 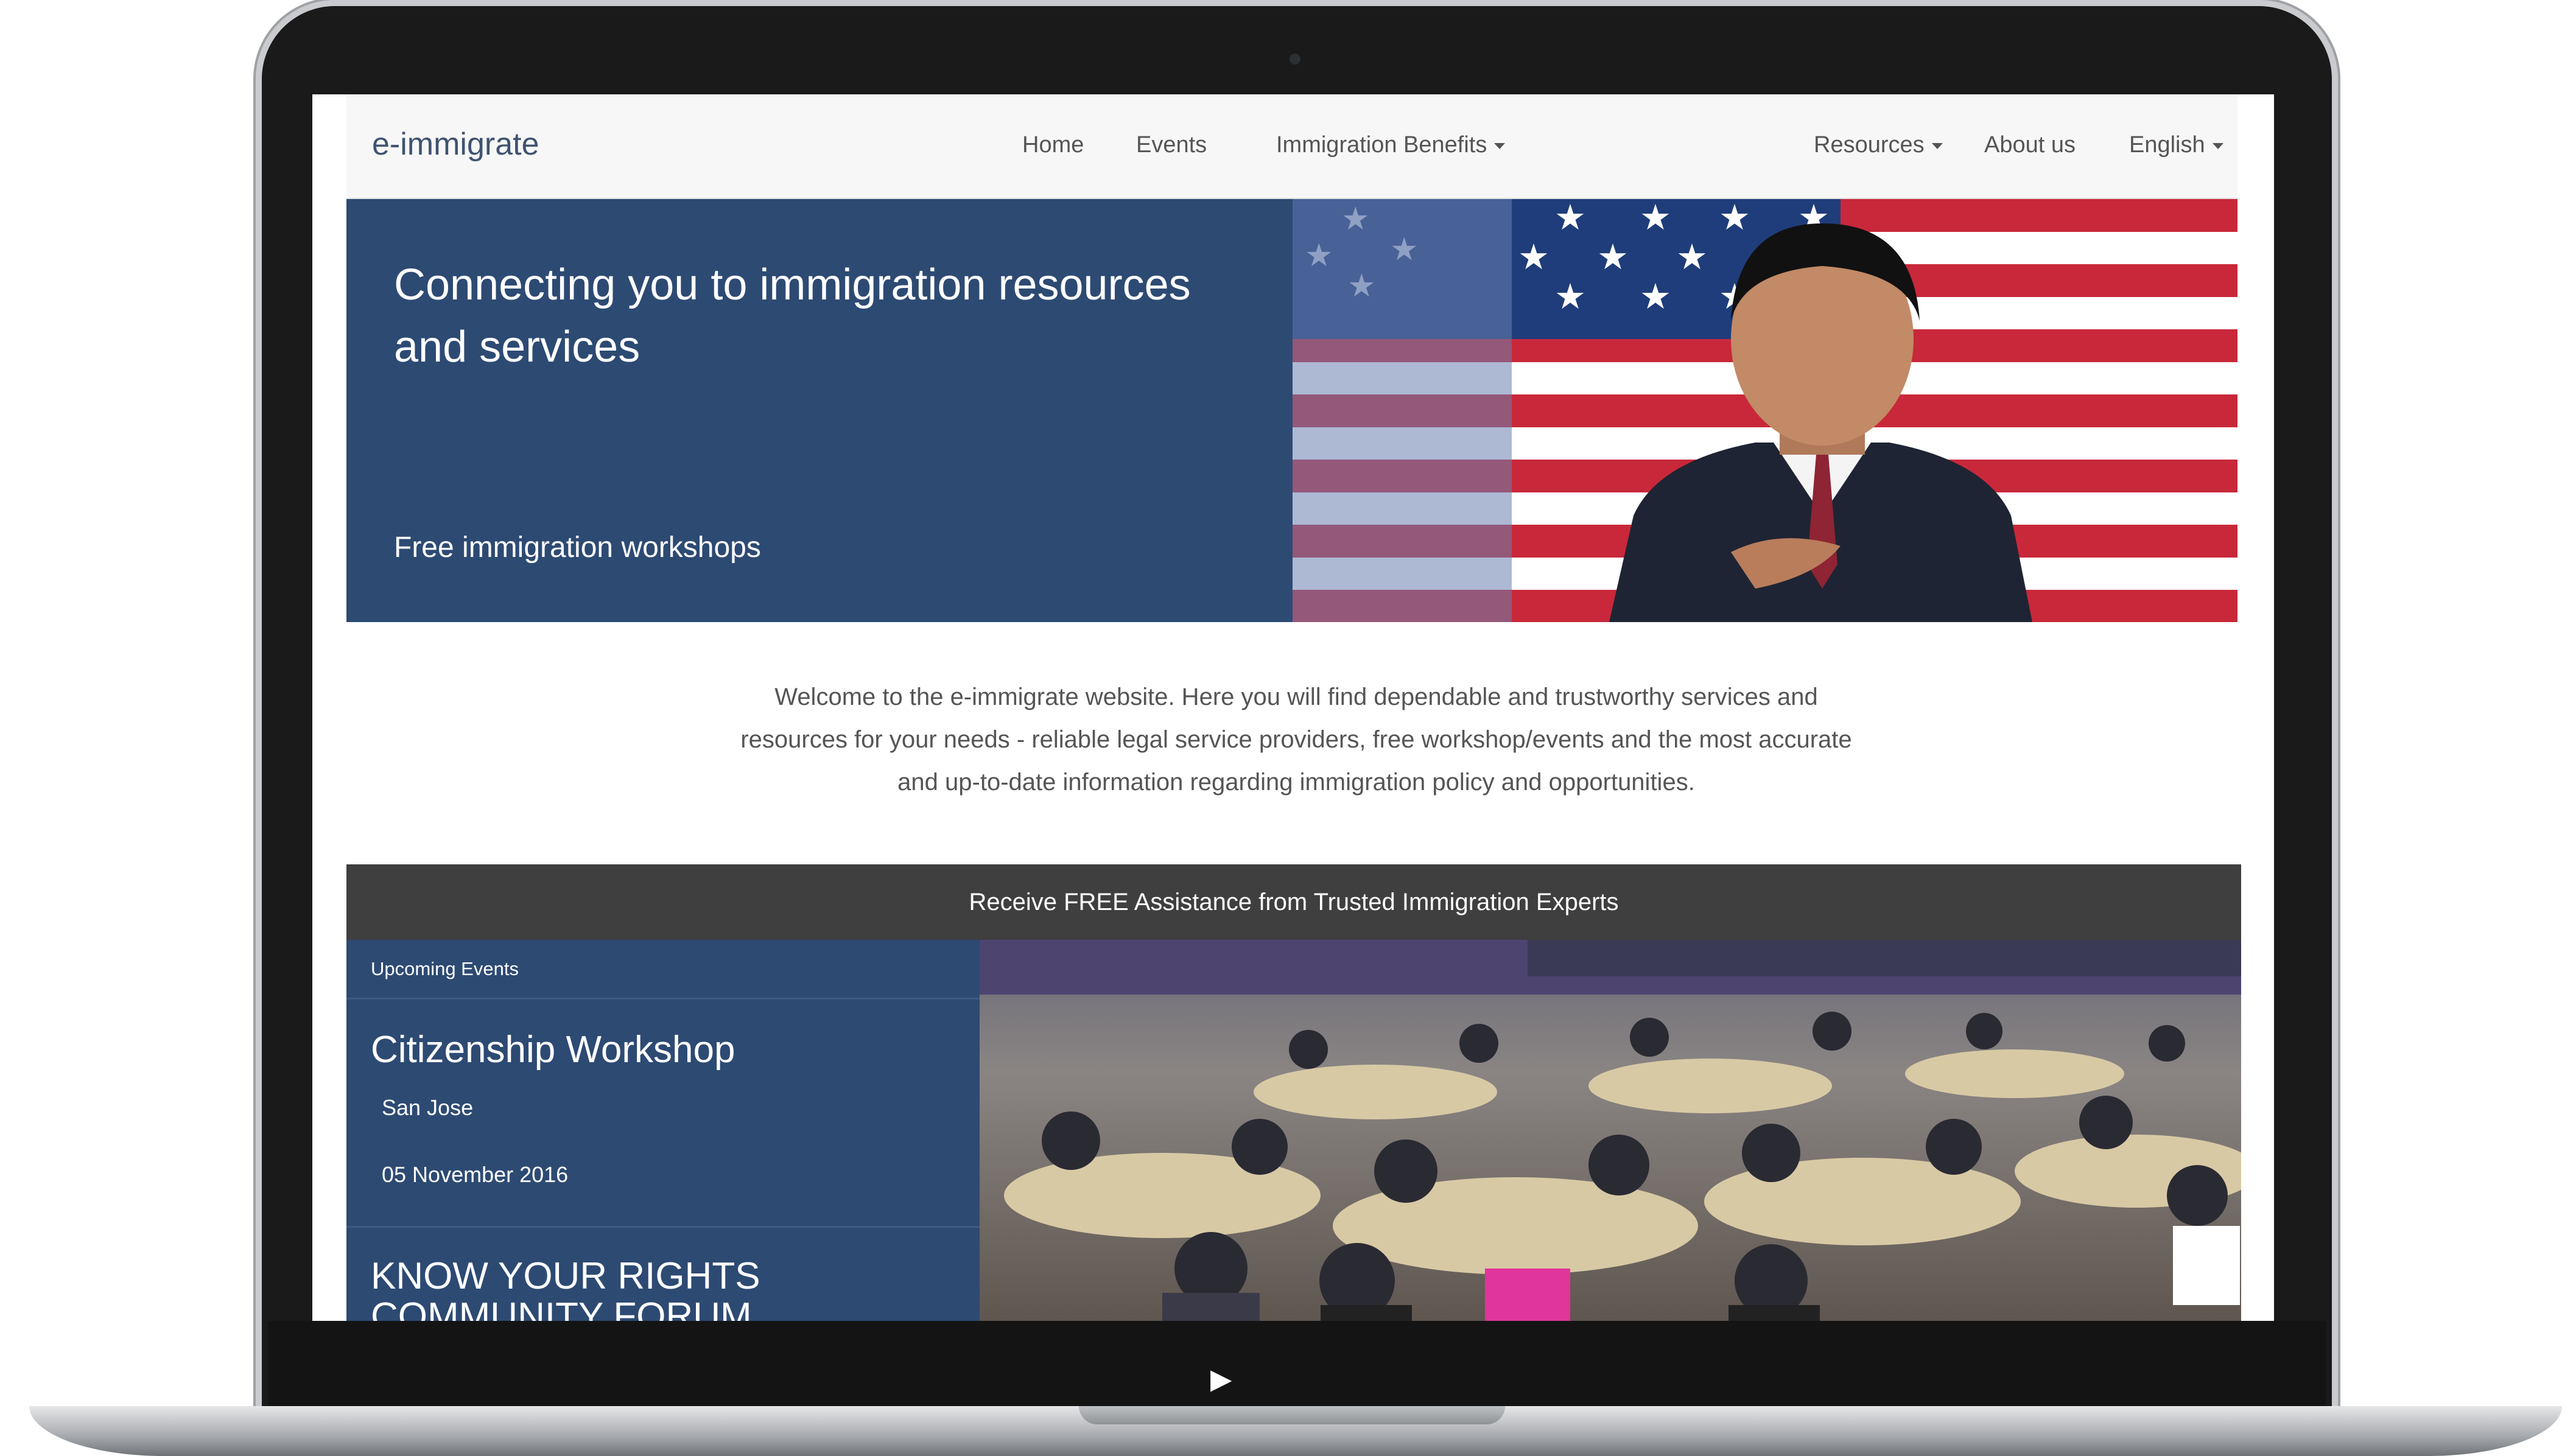 I want to click on nav-home: Home, so click(x=1053, y=145).